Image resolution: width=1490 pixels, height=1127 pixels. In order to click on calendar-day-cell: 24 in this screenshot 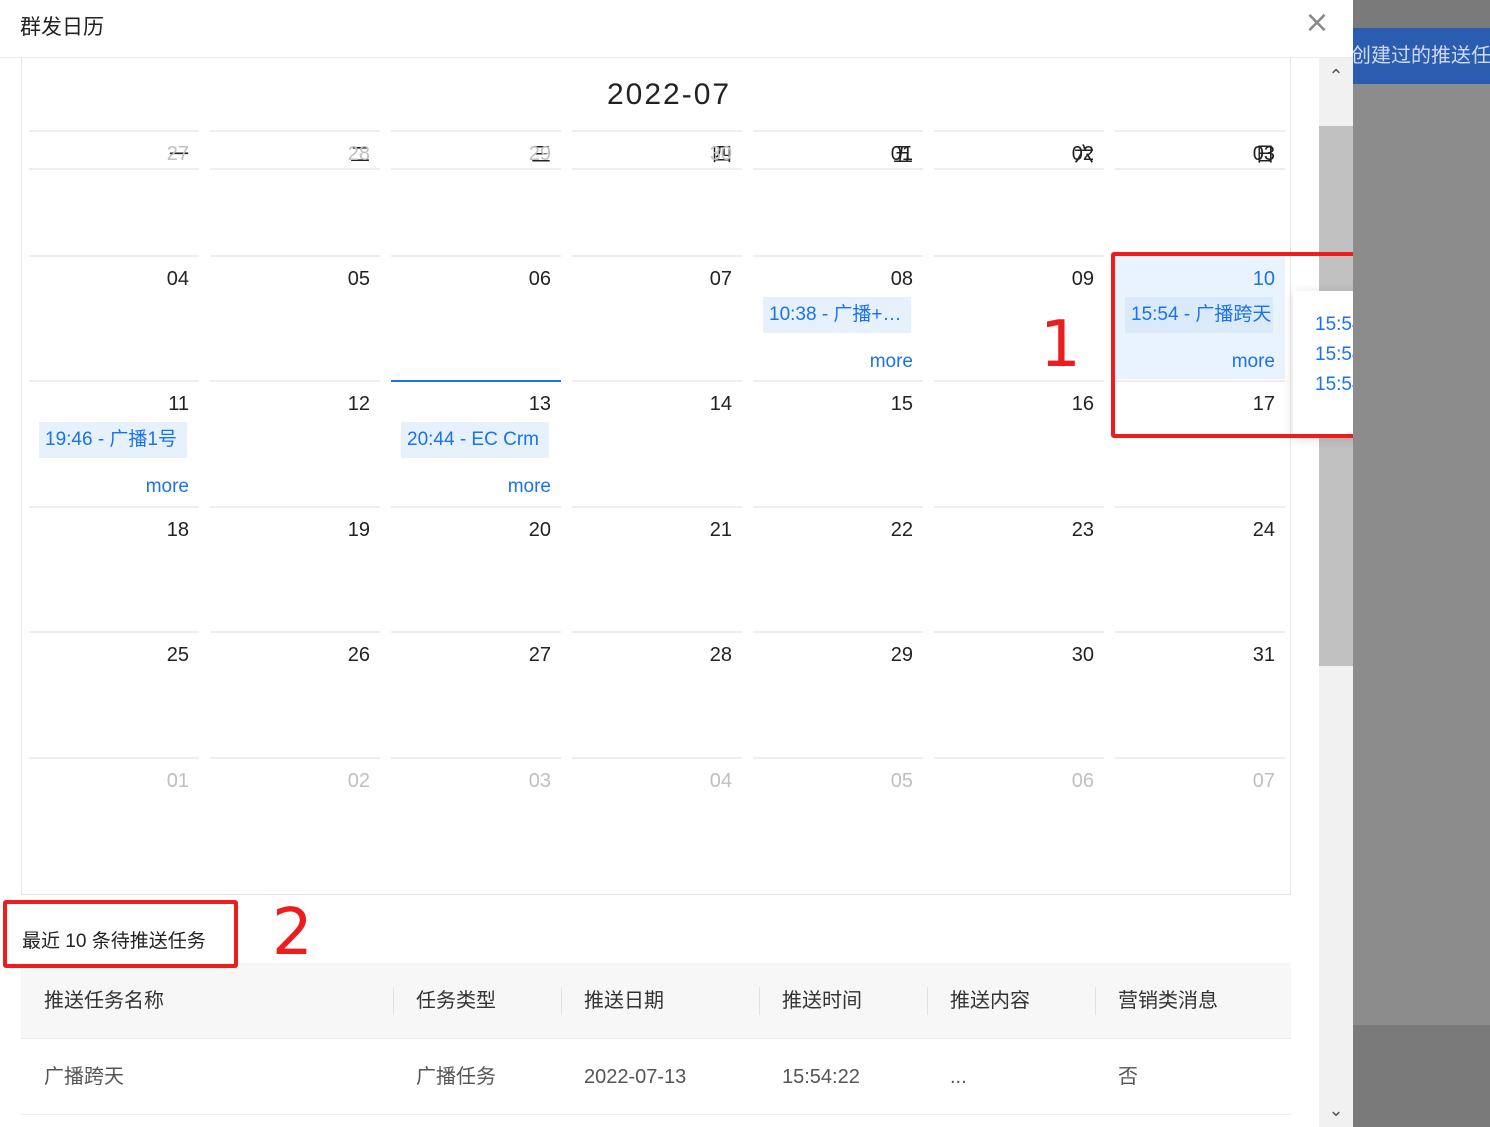, I will do `click(1200, 568)`.